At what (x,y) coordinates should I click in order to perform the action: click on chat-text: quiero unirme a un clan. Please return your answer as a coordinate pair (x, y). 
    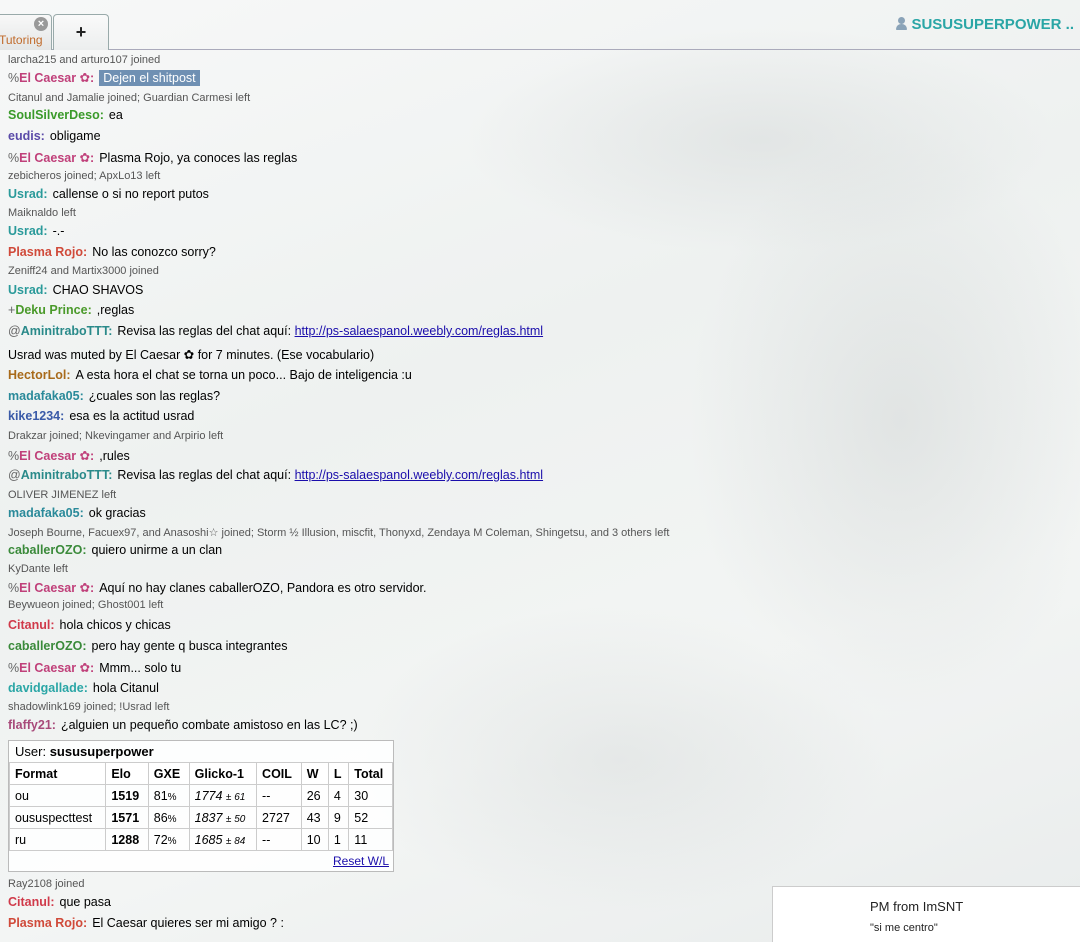
    Looking at the image, I should click on (157, 550).